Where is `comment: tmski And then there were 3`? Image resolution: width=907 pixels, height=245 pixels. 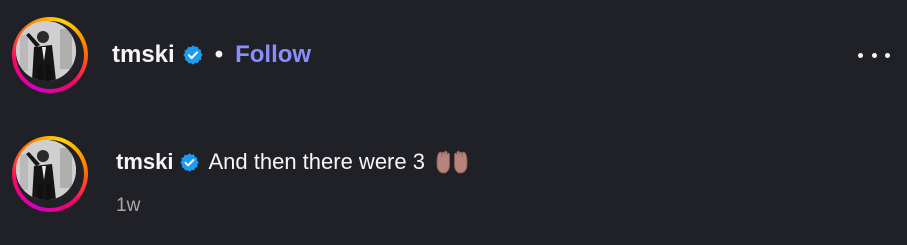 comment: tmski And then there were 3 is located at coordinates (292, 162).